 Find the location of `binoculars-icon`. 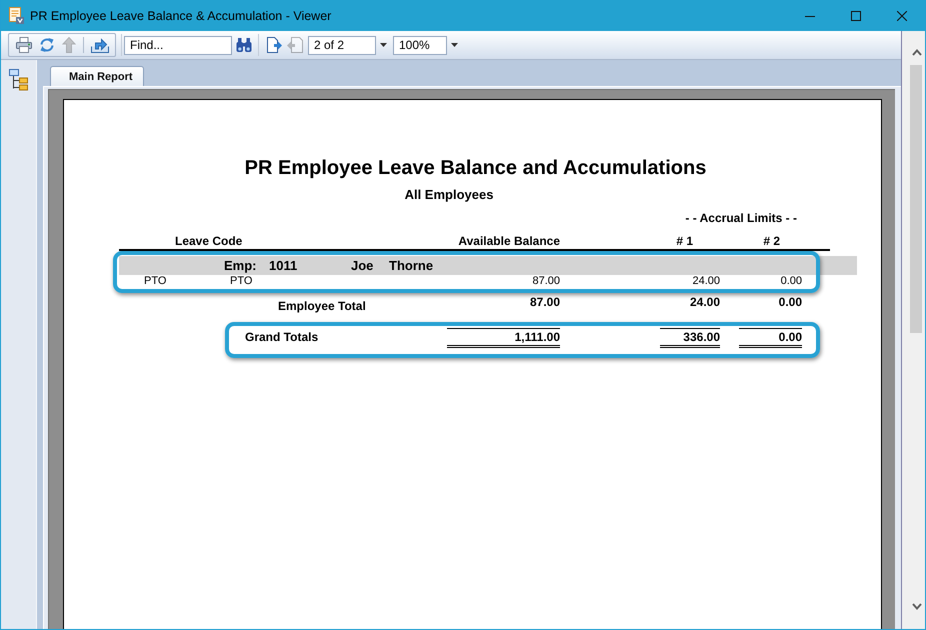

binoculars-icon is located at coordinates (244, 45).